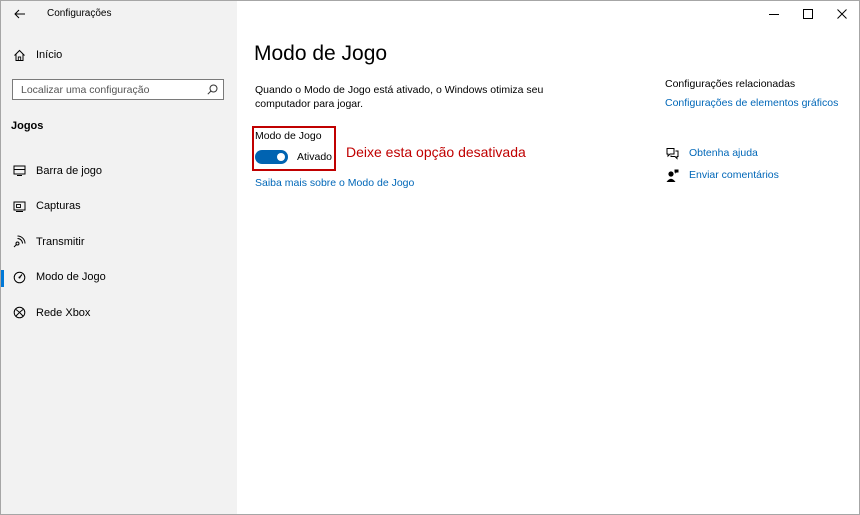 Image resolution: width=860 pixels, height=515 pixels. Describe the element at coordinates (730, 84) in the screenshot. I see `related-settings-heading: Configurações relacionadas` at that location.